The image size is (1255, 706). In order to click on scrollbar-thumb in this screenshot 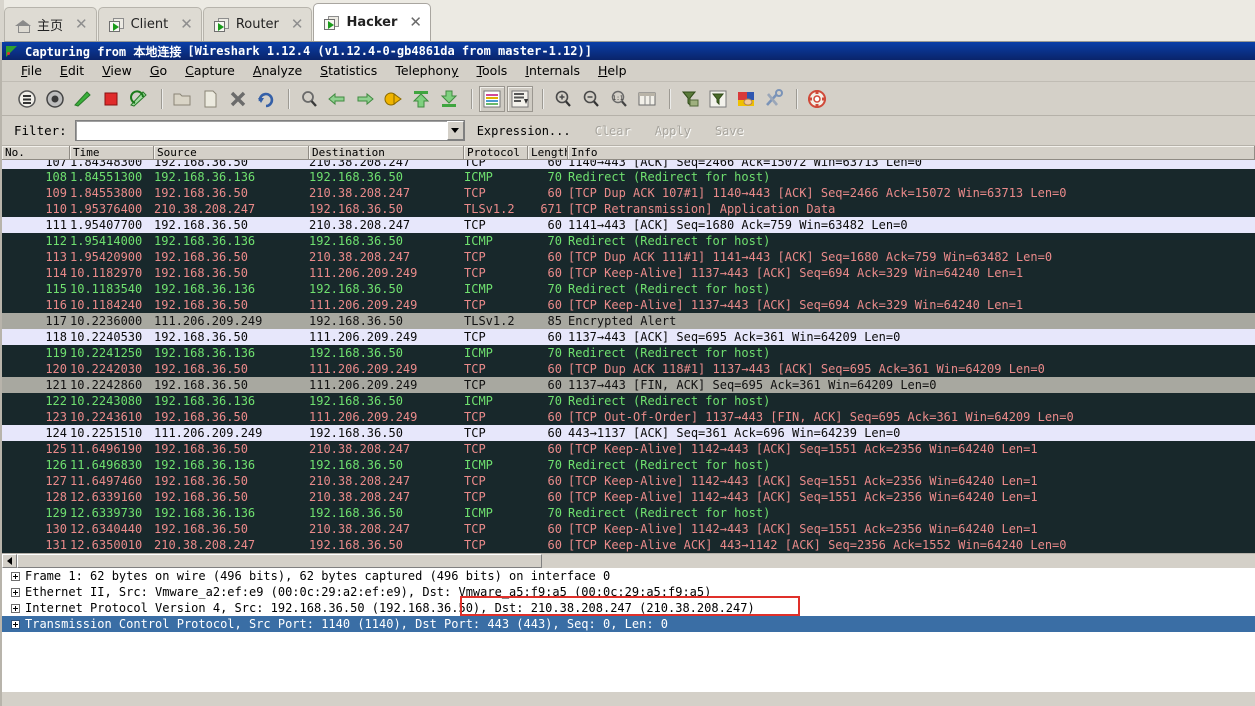, I will do `click(279, 561)`.